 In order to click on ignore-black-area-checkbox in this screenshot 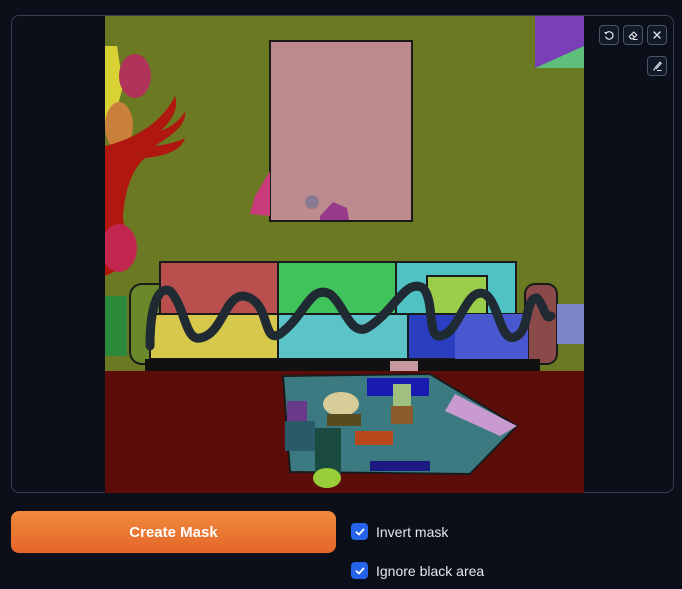, I will do `click(359, 570)`.